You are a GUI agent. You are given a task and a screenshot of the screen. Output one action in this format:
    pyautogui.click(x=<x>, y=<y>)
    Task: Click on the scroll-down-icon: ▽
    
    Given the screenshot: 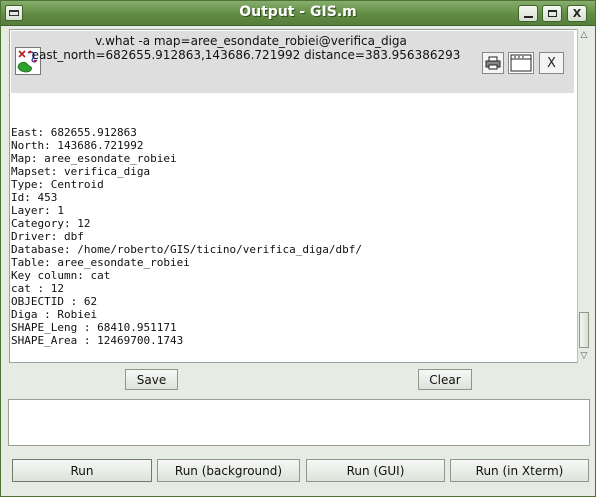 What is the action you would take?
    pyautogui.click(x=584, y=356)
    